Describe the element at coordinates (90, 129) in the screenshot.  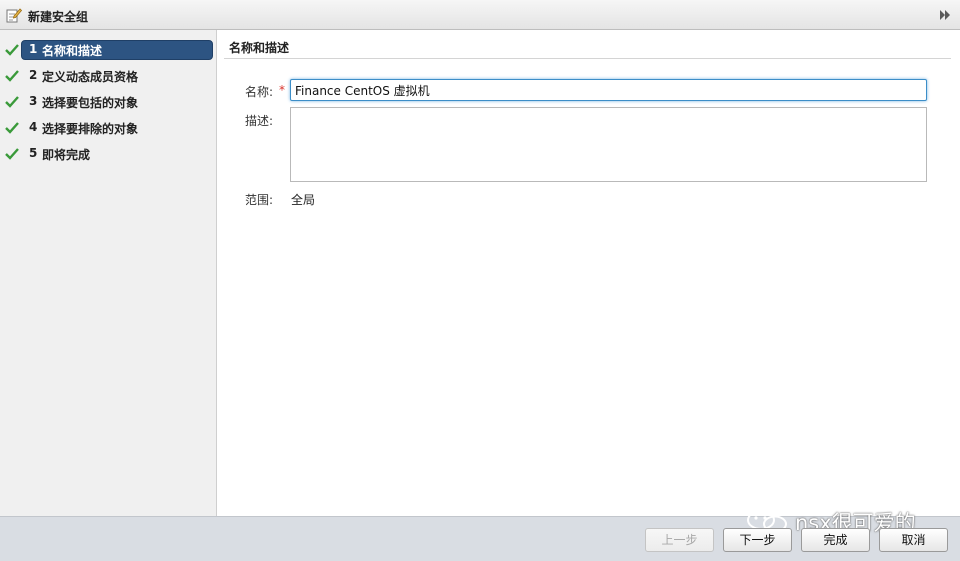
I see `step-label: 选择要排除的对象` at that location.